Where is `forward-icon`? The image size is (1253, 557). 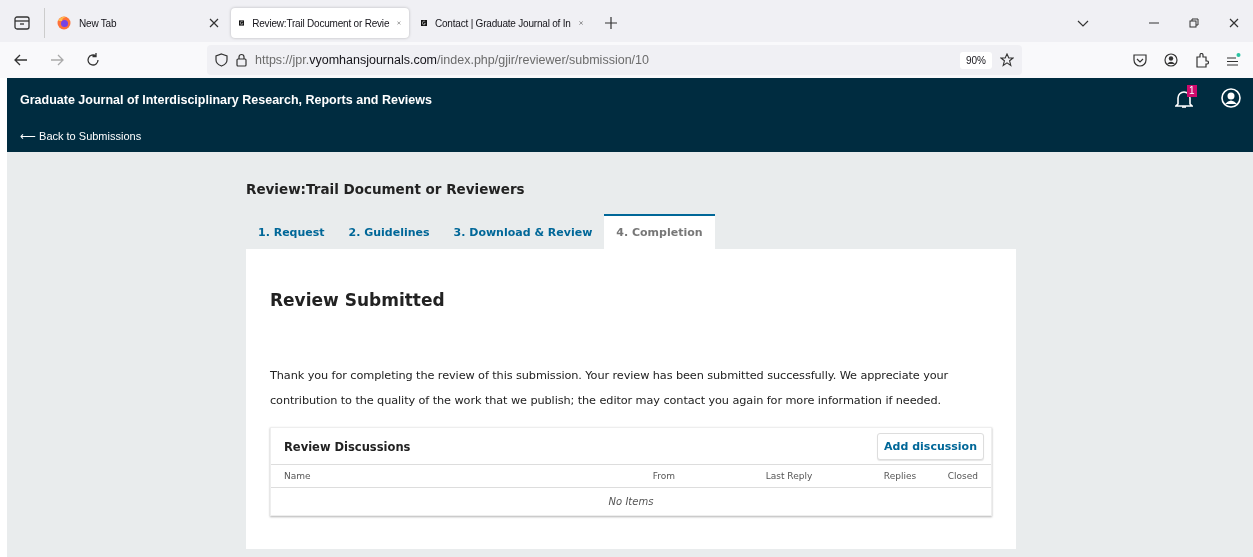
forward-icon is located at coordinates (57, 60).